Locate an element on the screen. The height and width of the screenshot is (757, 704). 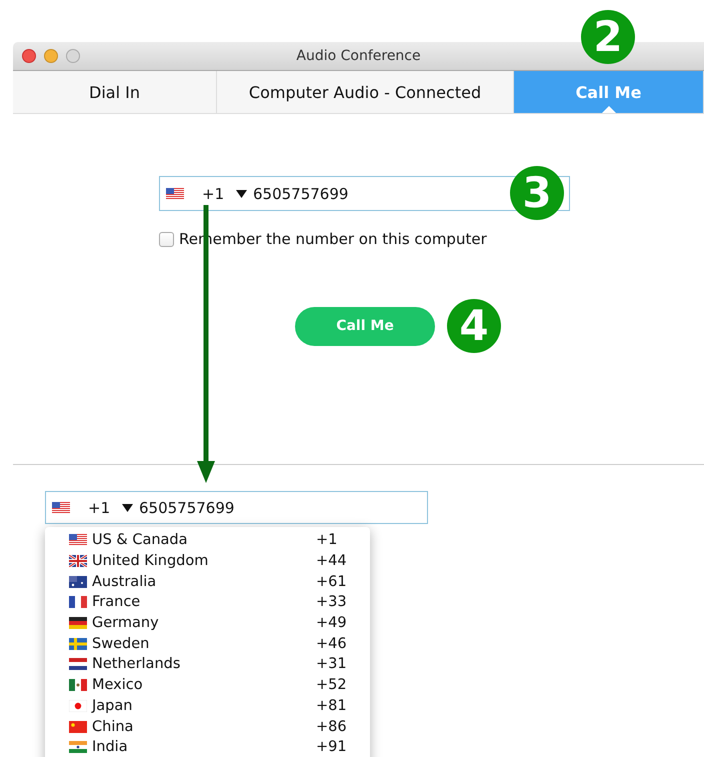
country-code-option: +46 is located at coordinates (331, 644).